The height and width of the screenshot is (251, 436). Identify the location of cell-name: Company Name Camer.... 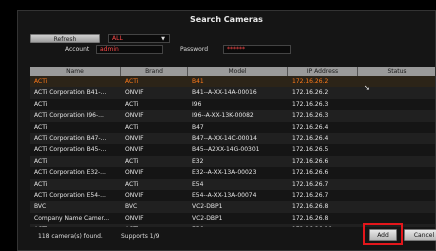
(72, 218).